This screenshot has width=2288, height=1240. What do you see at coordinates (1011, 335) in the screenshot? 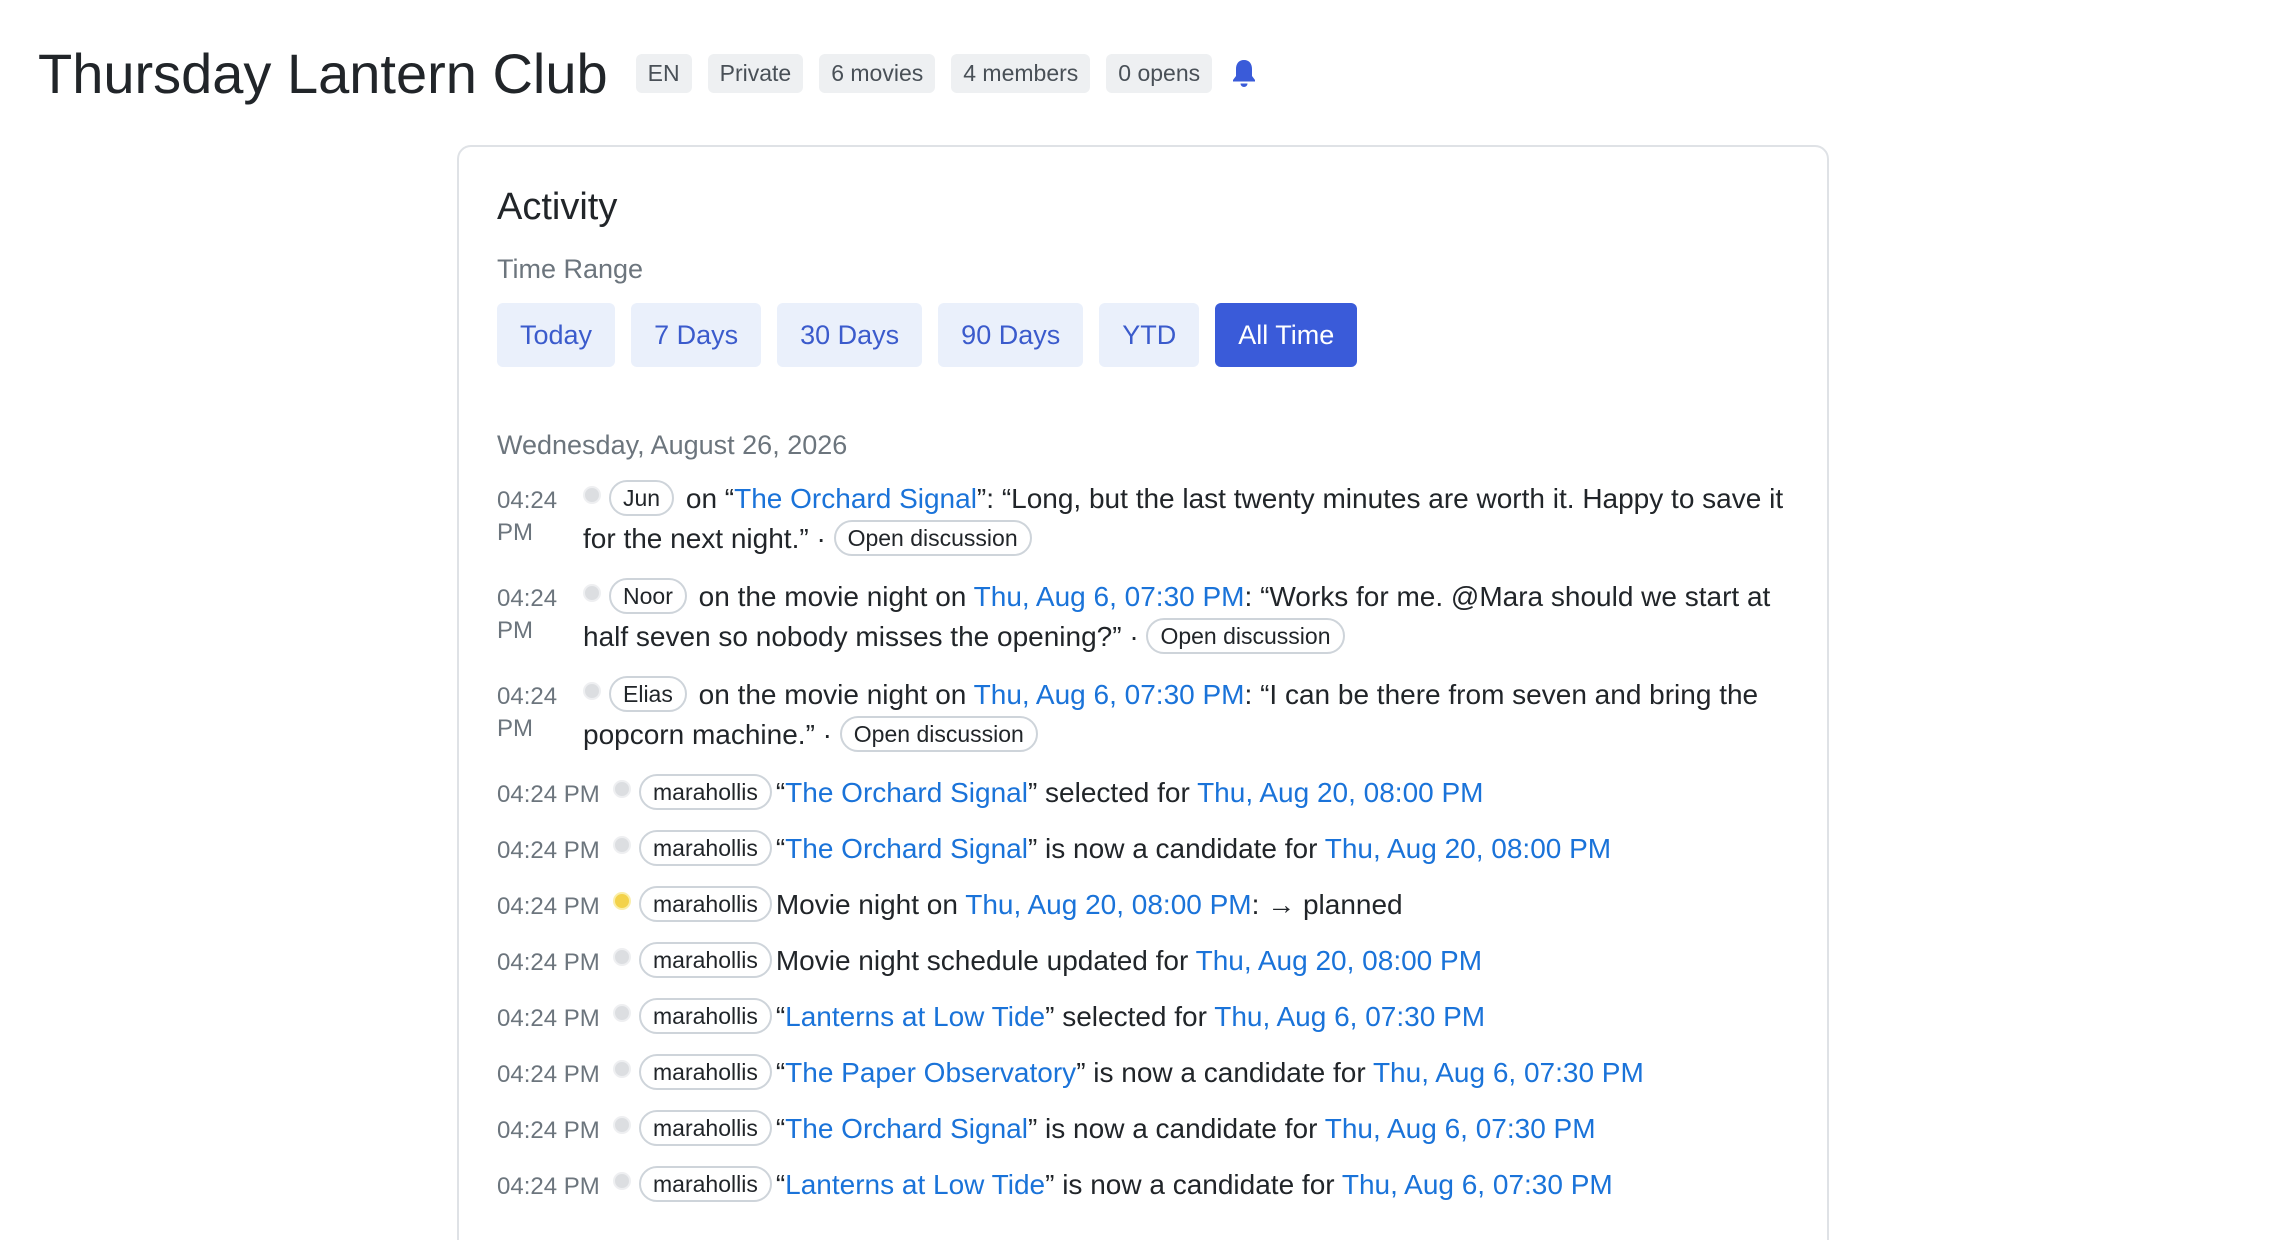
I see `range-button-90-days: 90 Days` at bounding box center [1011, 335].